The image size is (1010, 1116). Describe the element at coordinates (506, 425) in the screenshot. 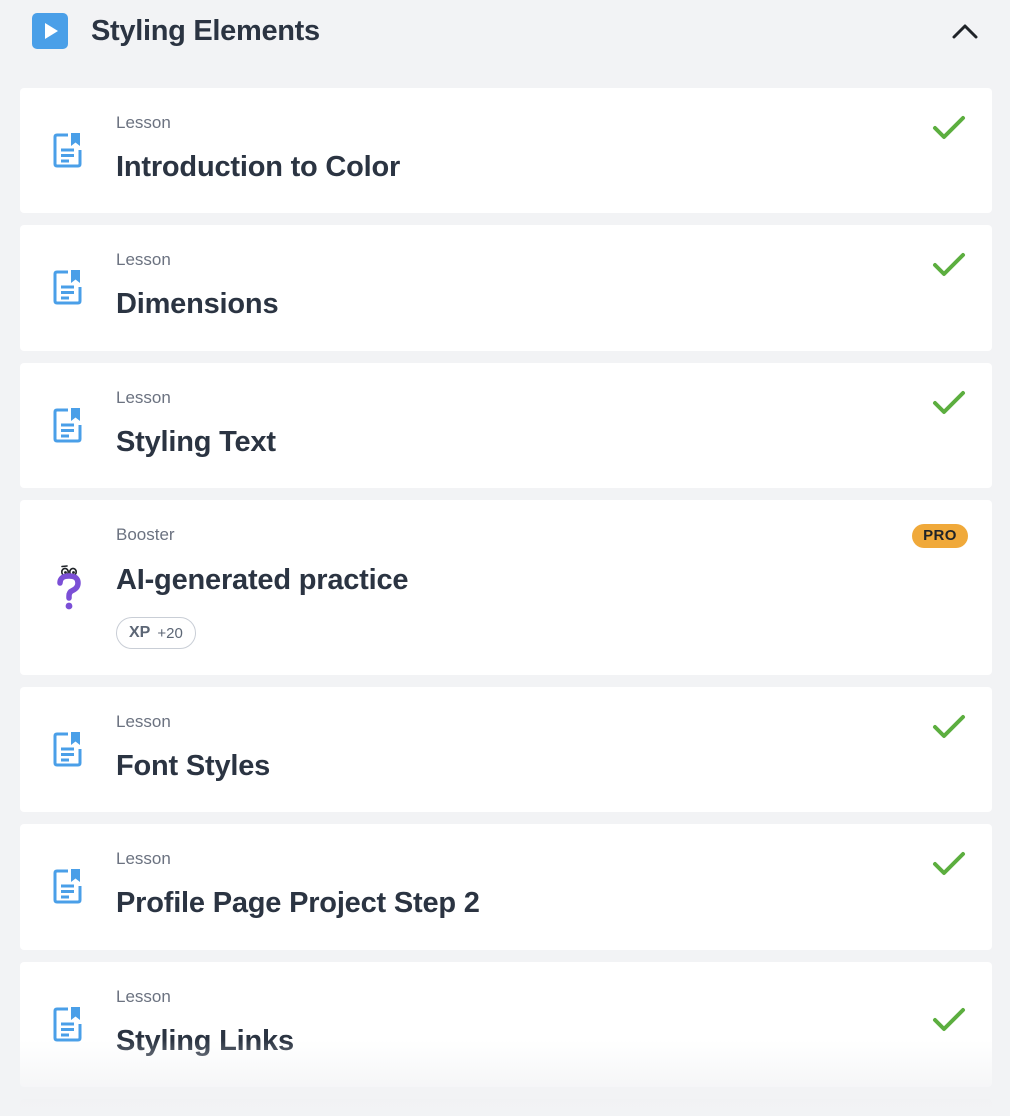

I see `lesson-item-styling-text: Lesson Styling Text` at that location.